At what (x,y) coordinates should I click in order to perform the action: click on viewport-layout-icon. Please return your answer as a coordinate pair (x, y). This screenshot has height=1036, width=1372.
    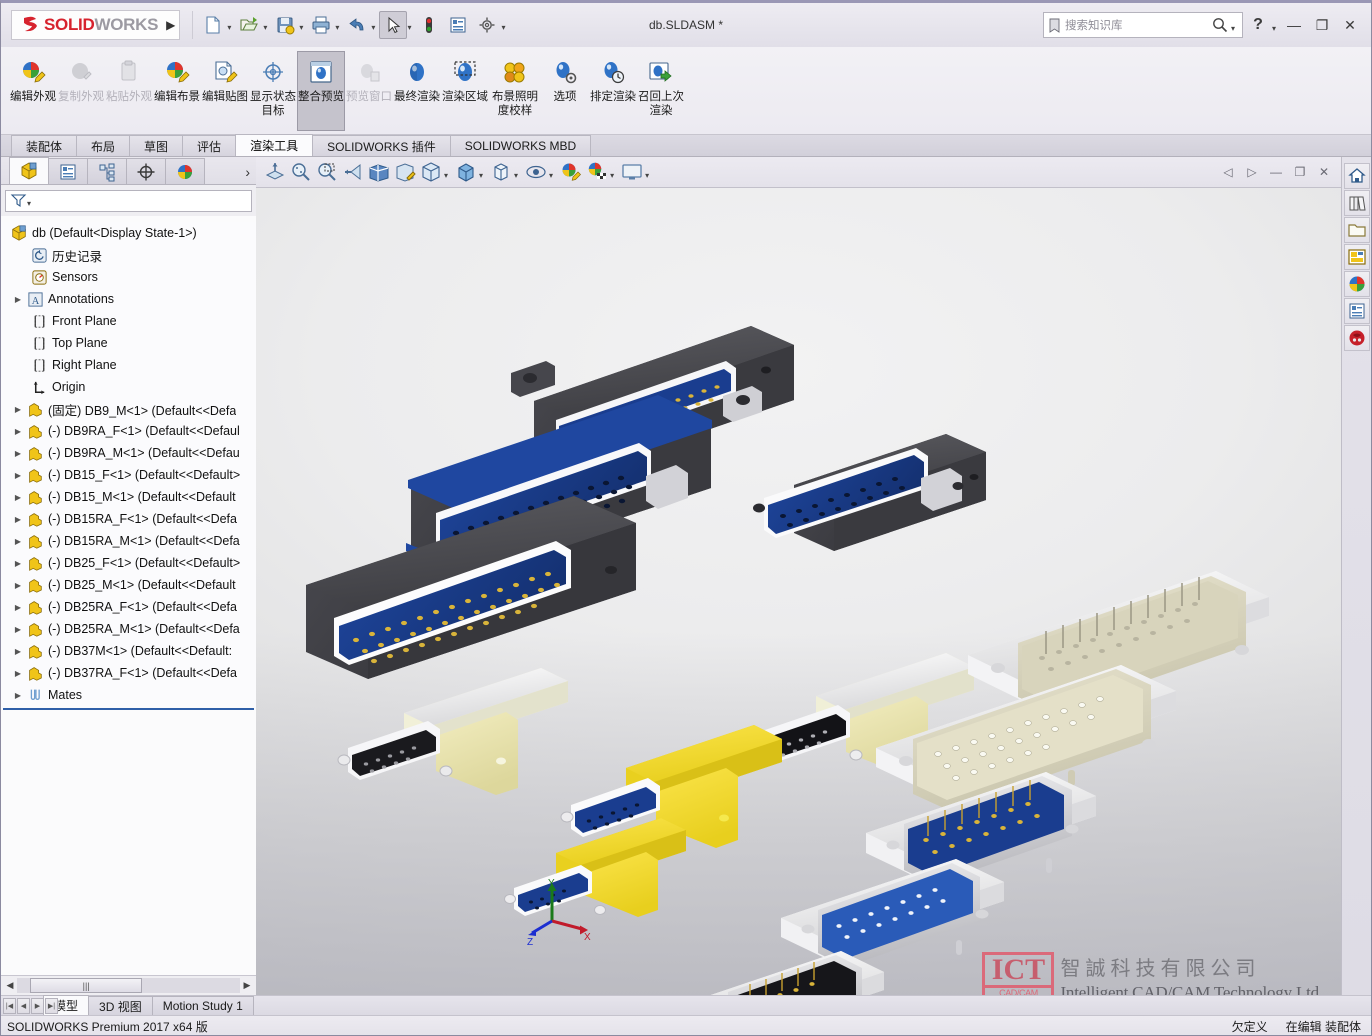
    Looking at the image, I should click on (632, 172).